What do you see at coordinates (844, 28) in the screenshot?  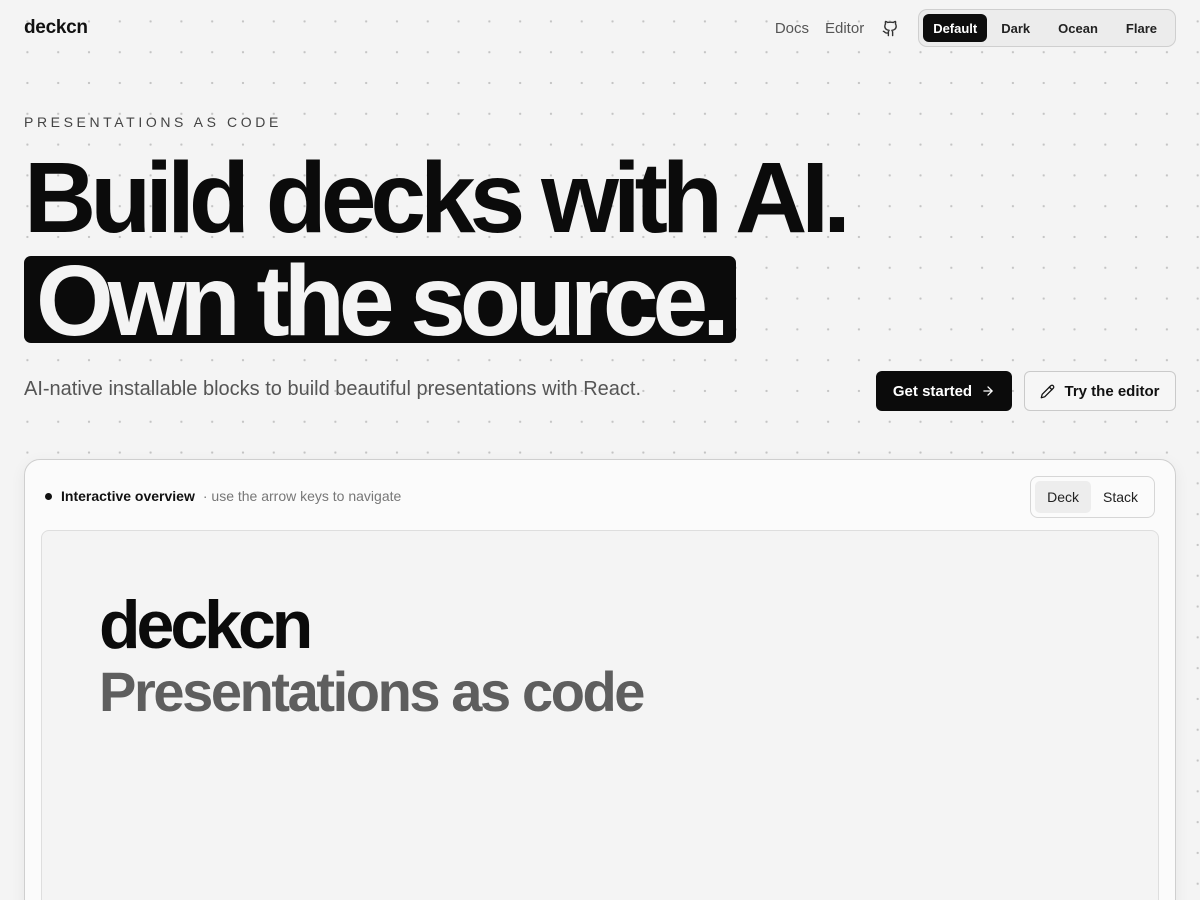 I see `nav-link-editor: Editor` at bounding box center [844, 28].